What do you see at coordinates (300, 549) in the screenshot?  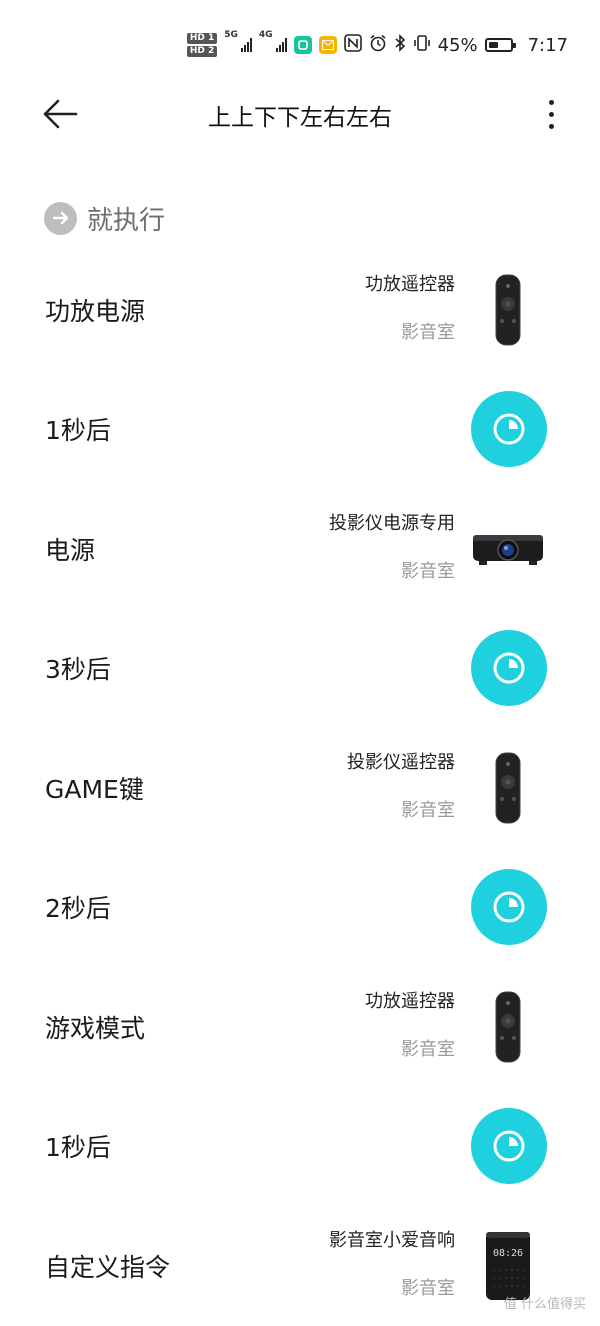 I see `action-row: 电源 投影仪电源专用 影音室` at bounding box center [300, 549].